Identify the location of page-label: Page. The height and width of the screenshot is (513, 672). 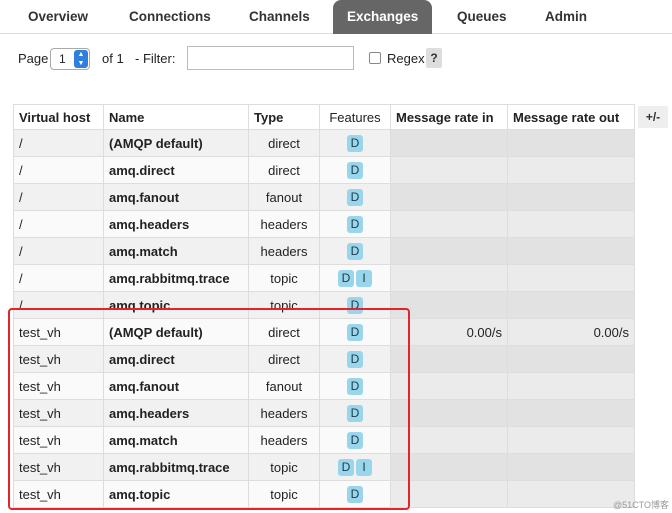
(33, 58).